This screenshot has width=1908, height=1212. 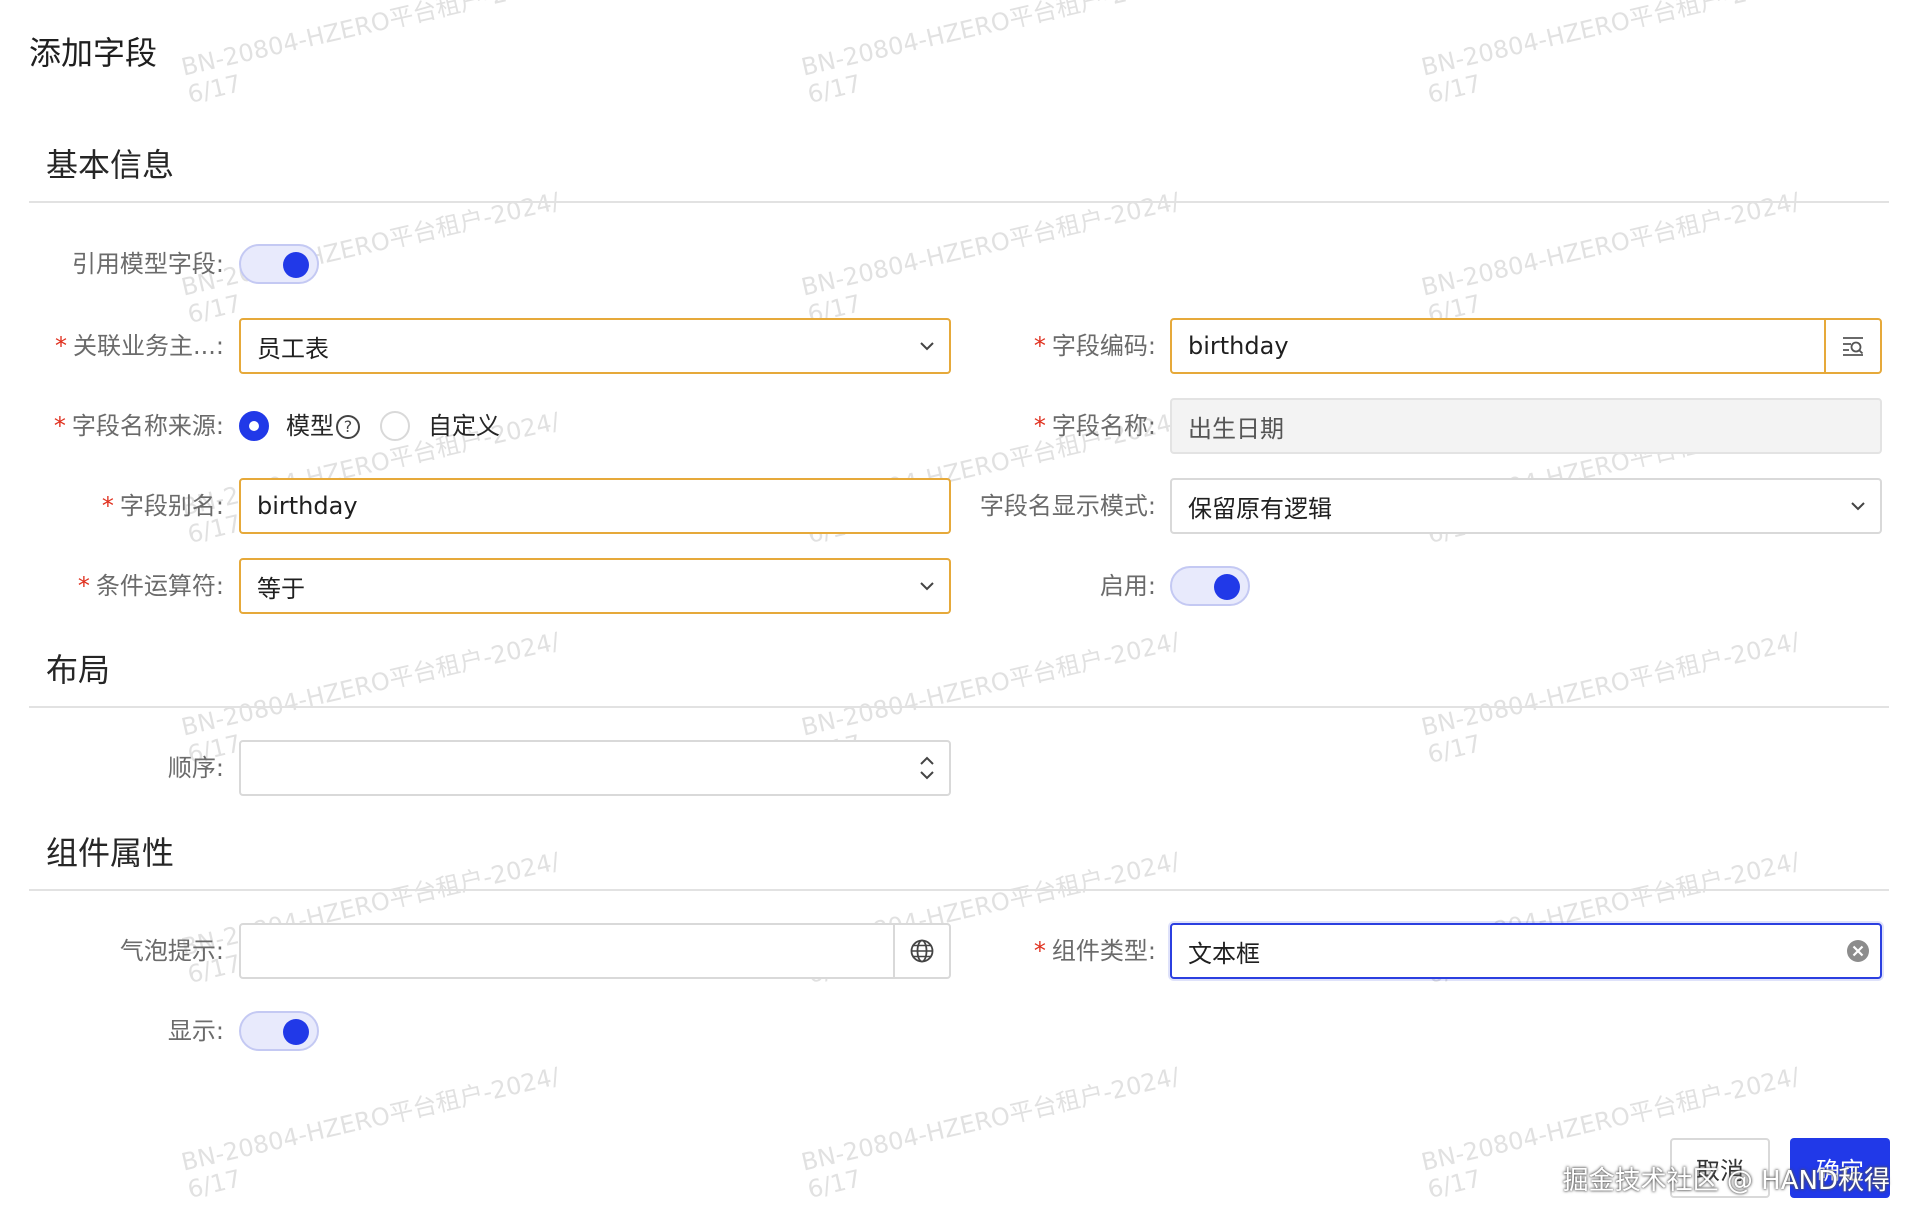 What do you see at coordinates (307, 506) in the screenshot?
I see `field-alias-value: birthday` at bounding box center [307, 506].